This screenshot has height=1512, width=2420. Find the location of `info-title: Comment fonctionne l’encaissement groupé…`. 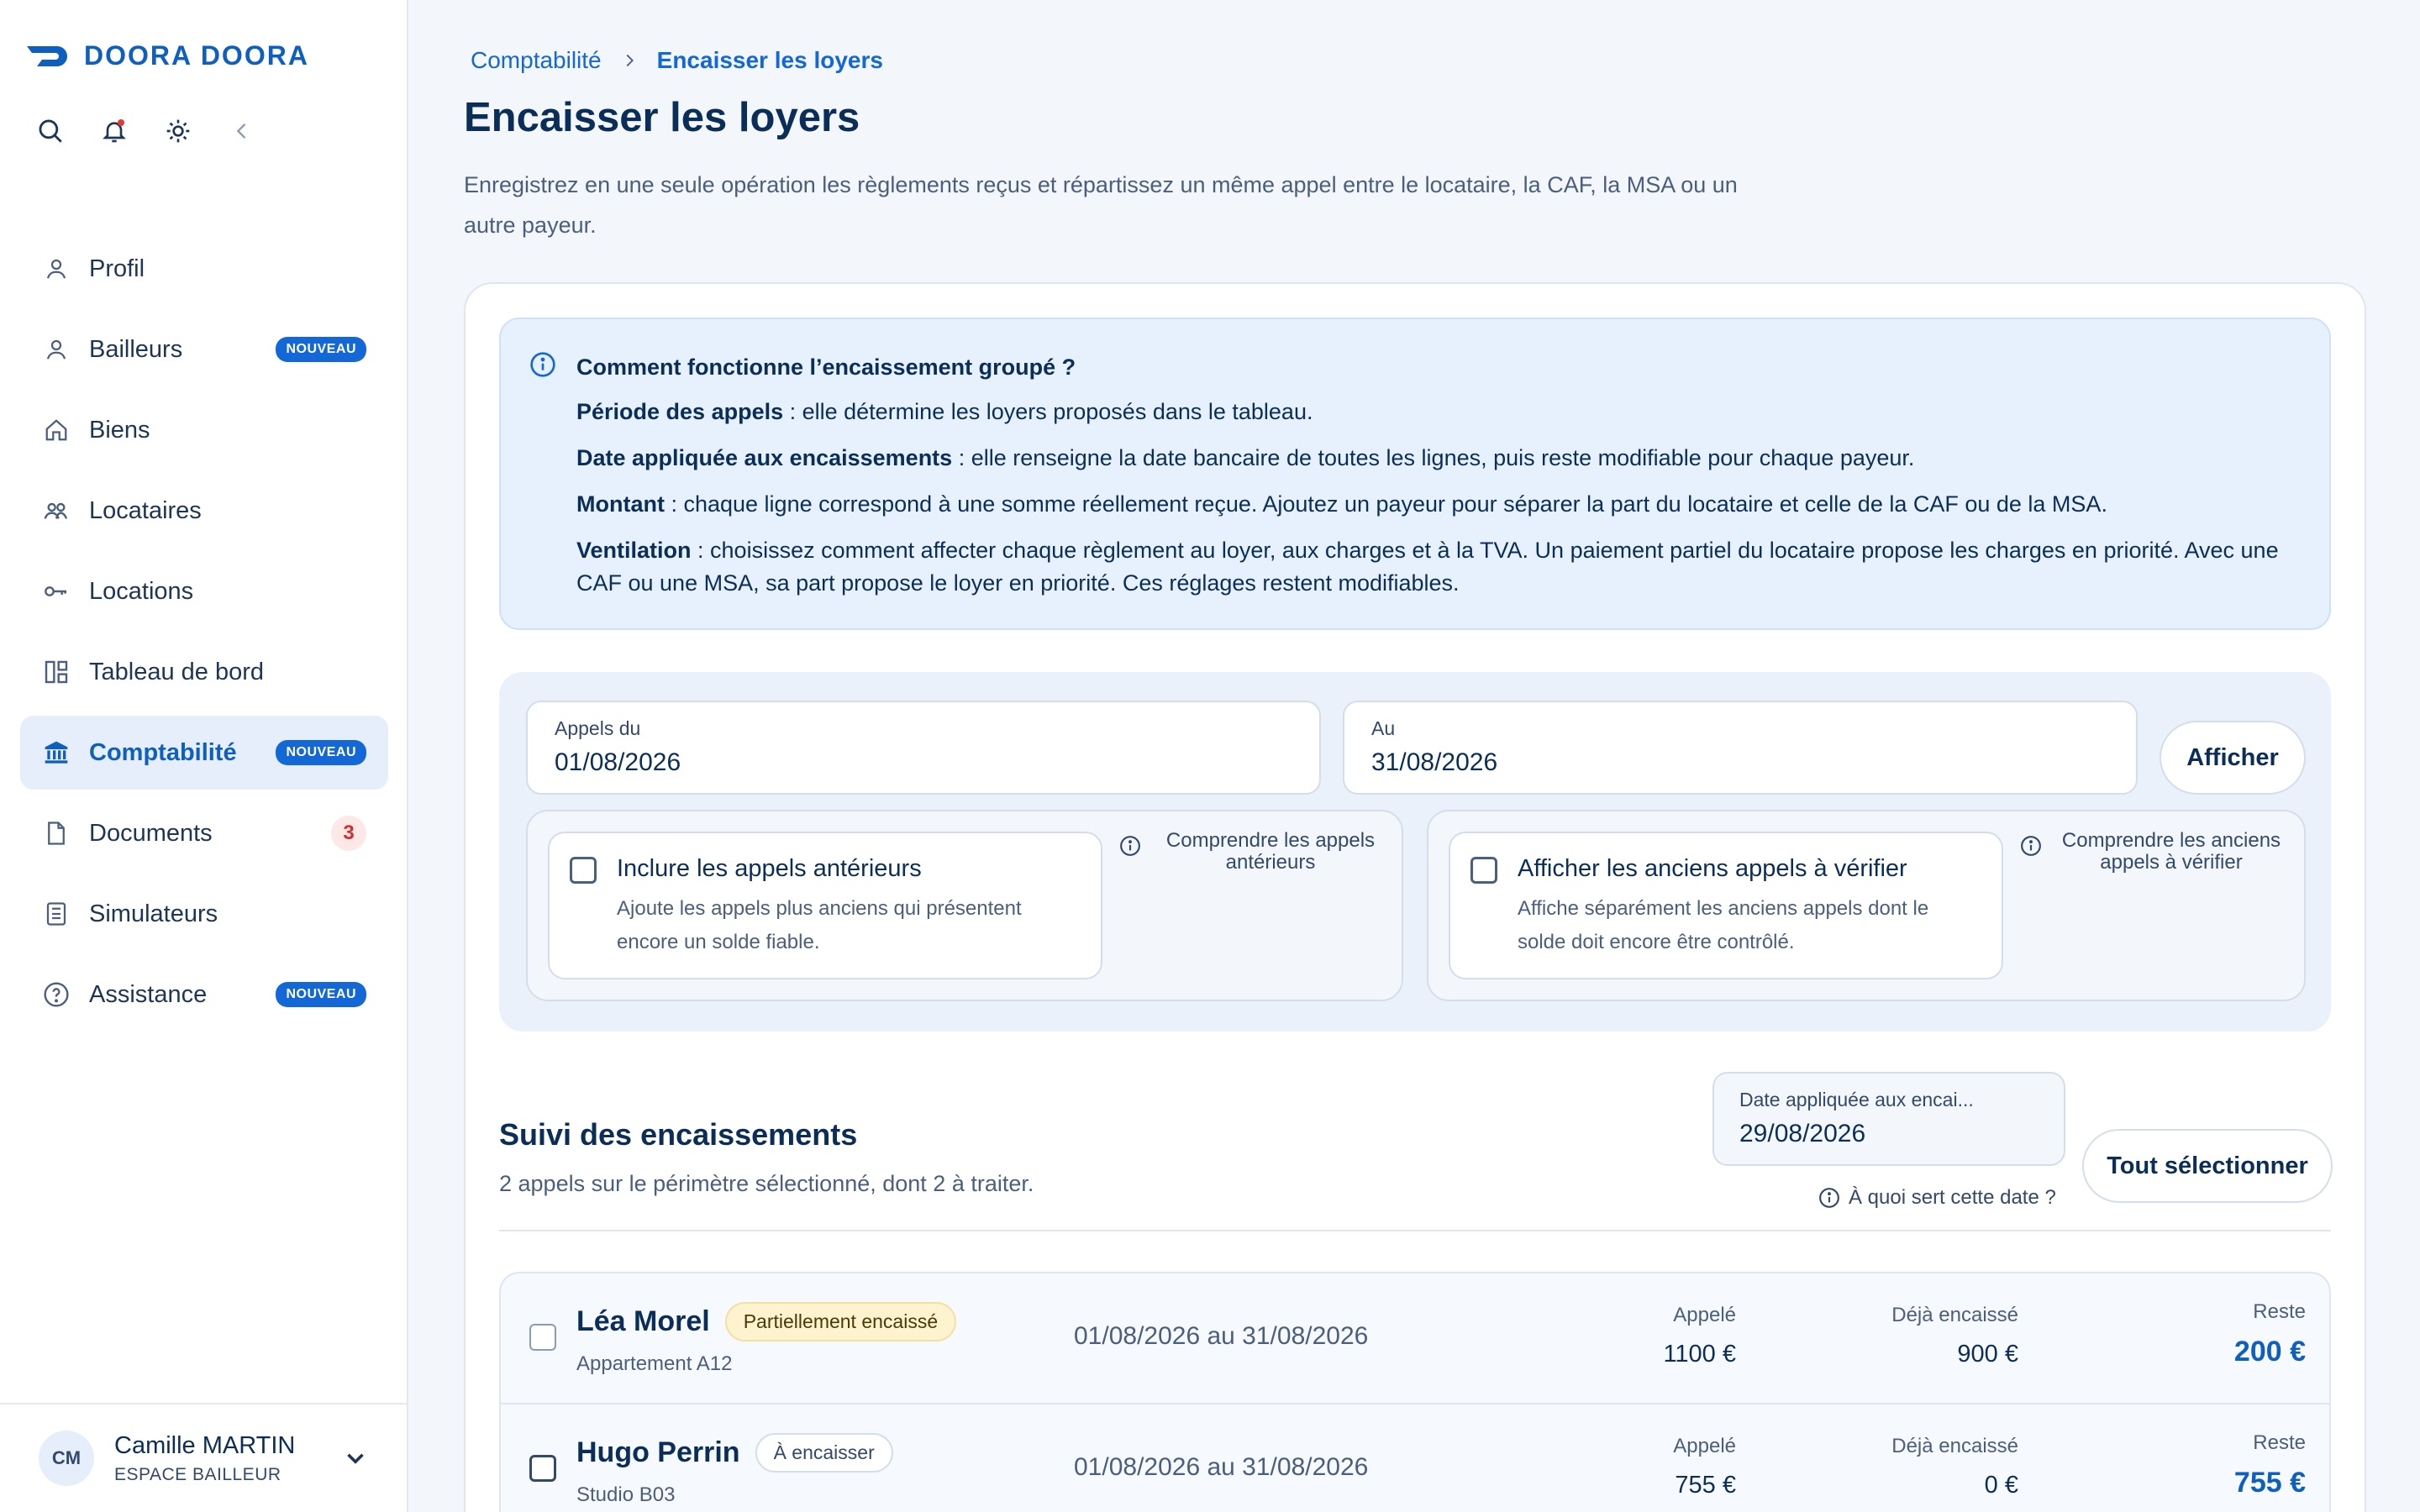

info-title: Comment fonctionne l’encaissement groupé… is located at coordinates (826, 367).